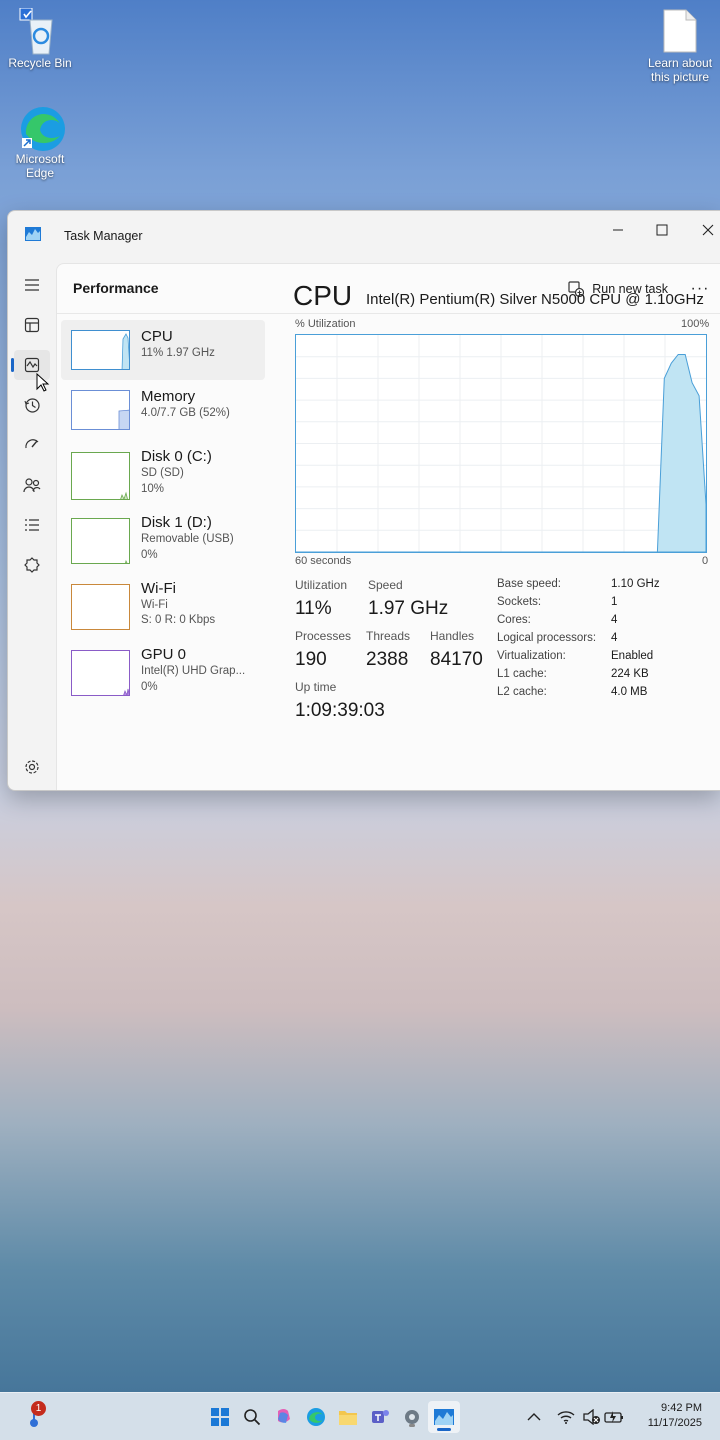 This screenshot has width=720, height=1440. What do you see at coordinates (385, 585) in the screenshot?
I see `speed-label: Speed` at bounding box center [385, 585].